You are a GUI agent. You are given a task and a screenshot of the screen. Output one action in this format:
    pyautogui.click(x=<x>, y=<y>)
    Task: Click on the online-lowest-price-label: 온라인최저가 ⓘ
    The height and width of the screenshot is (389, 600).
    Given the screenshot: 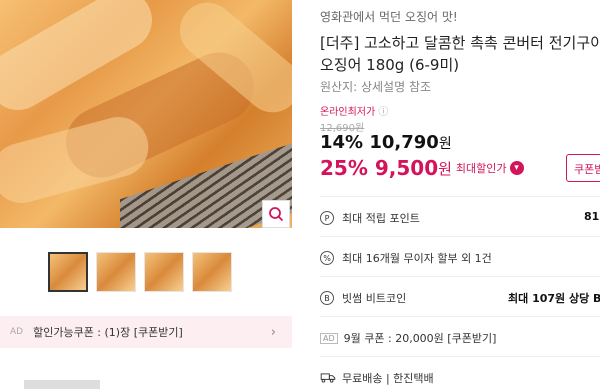 What is the action you would take?
    pyautogui.click(x=354, y=110)
    